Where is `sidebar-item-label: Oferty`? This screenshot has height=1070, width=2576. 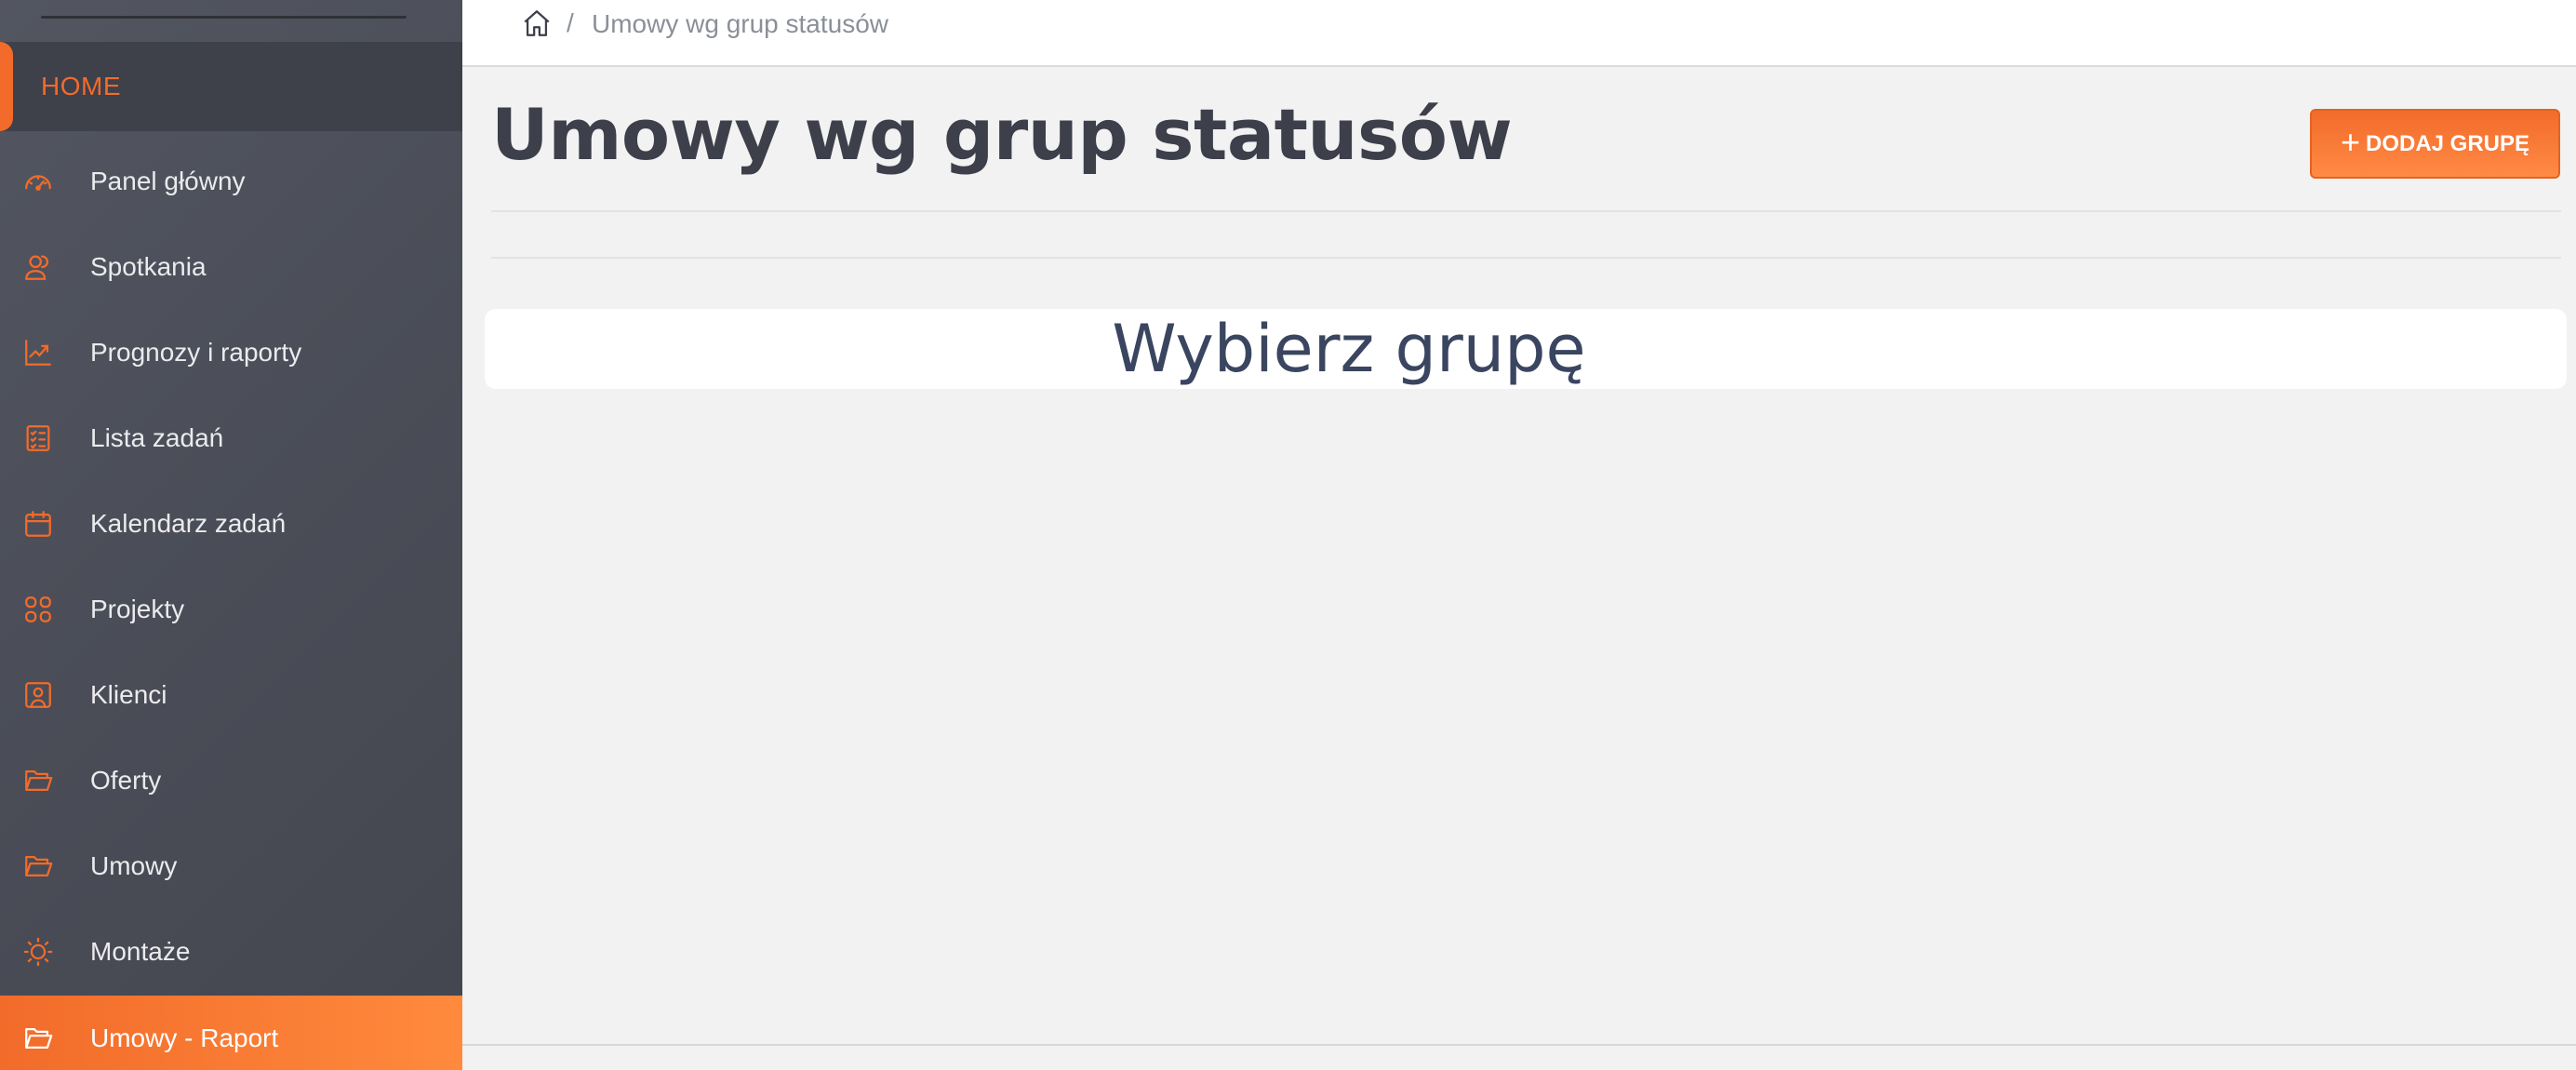 sidebar-item-label: Oferty is located at coordinates (126, 780).